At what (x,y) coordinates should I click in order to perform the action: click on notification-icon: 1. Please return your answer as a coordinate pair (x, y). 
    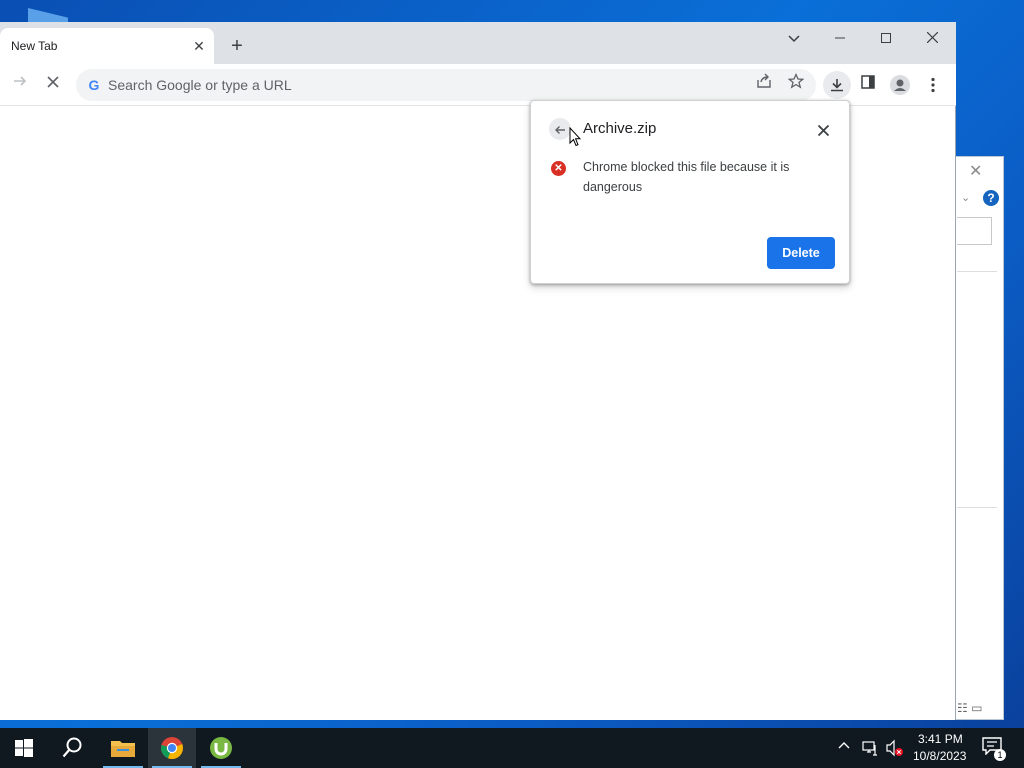
    Looking at the image, I should click on (994, 749).